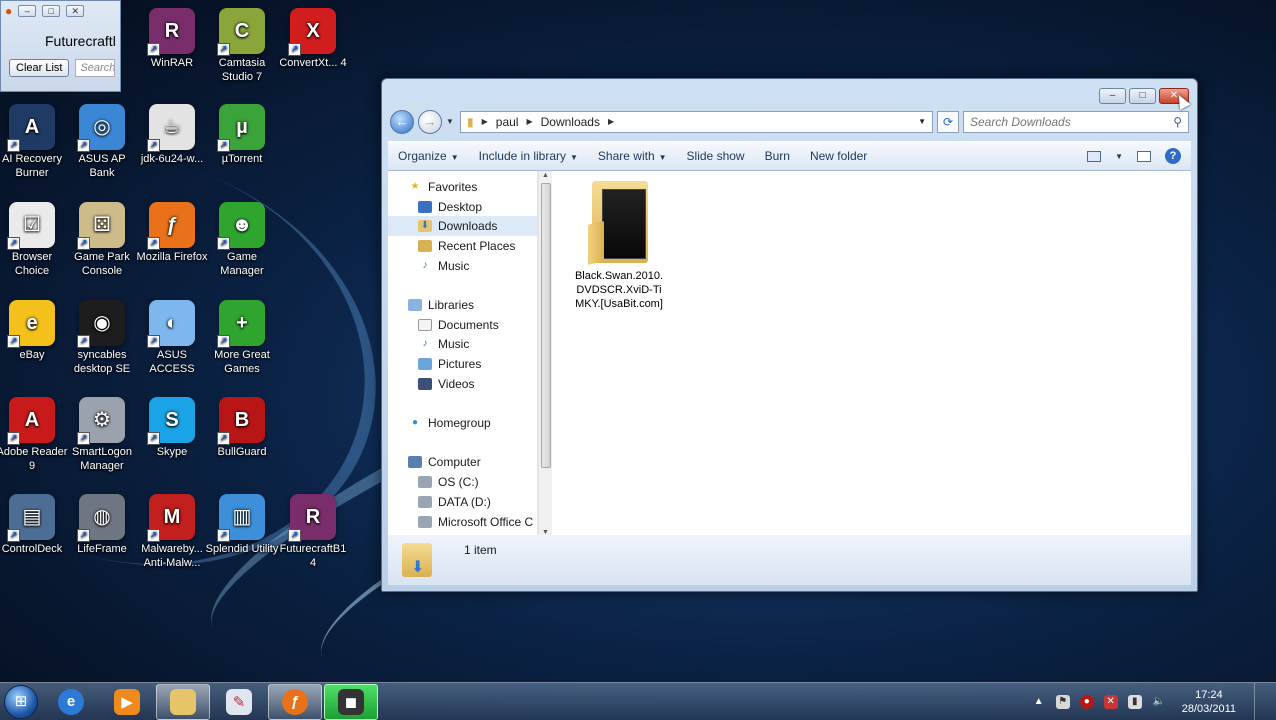  Describe the element at coordinates (696, 121) in the screenshot. I see `address-bar: ▮ ▶ paul ▶ Downloads ▶ ▼` at that location.